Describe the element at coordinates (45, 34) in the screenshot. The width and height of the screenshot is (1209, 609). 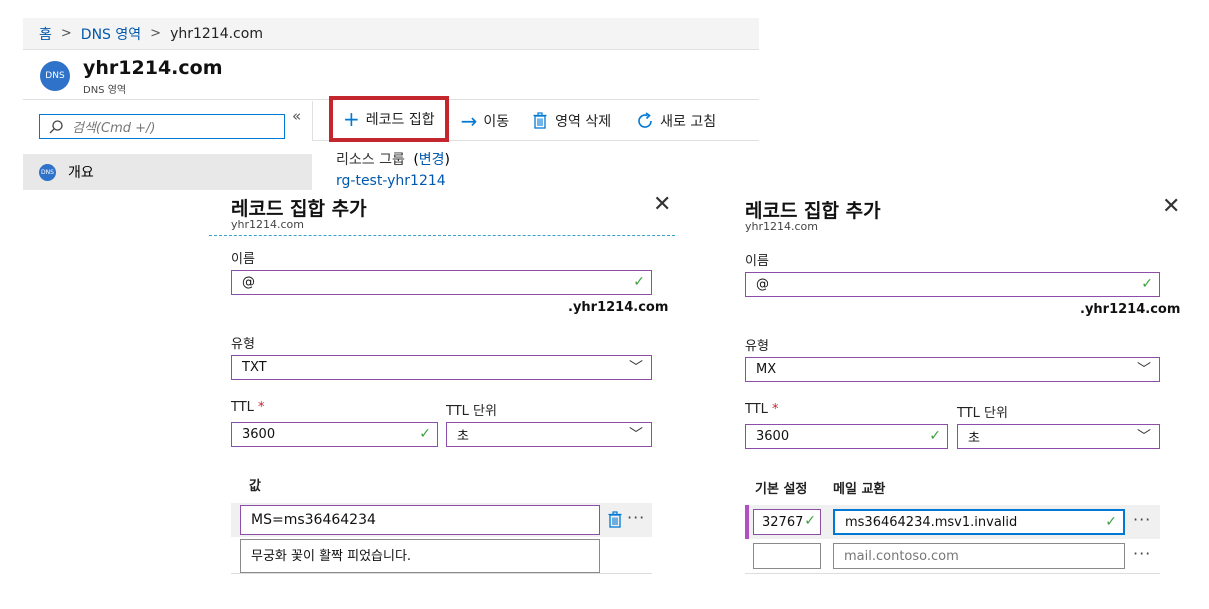
I see `breadcrumb-home: 홈` at that location.